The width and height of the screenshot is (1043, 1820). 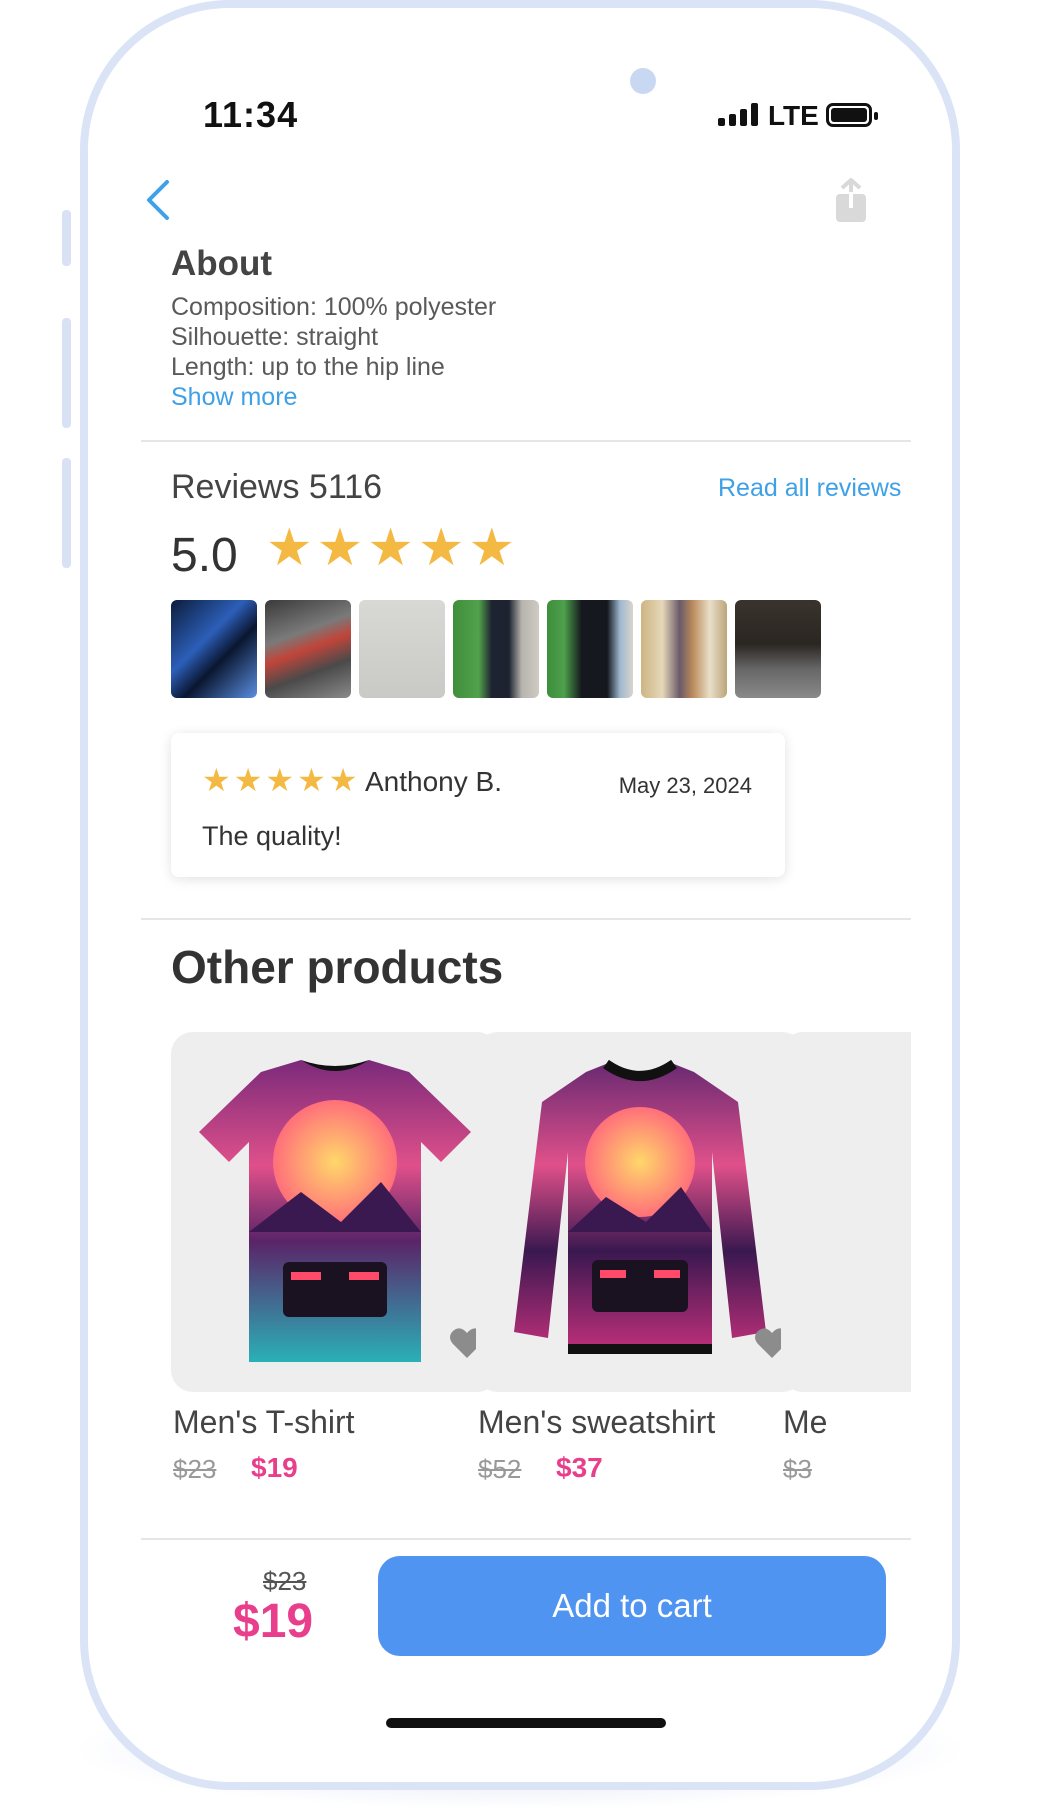 What do you see at coordinates (277, 487) in the screenshot?
I see `reviews-title: Reviews 5116` at bounding box center [277, 487].